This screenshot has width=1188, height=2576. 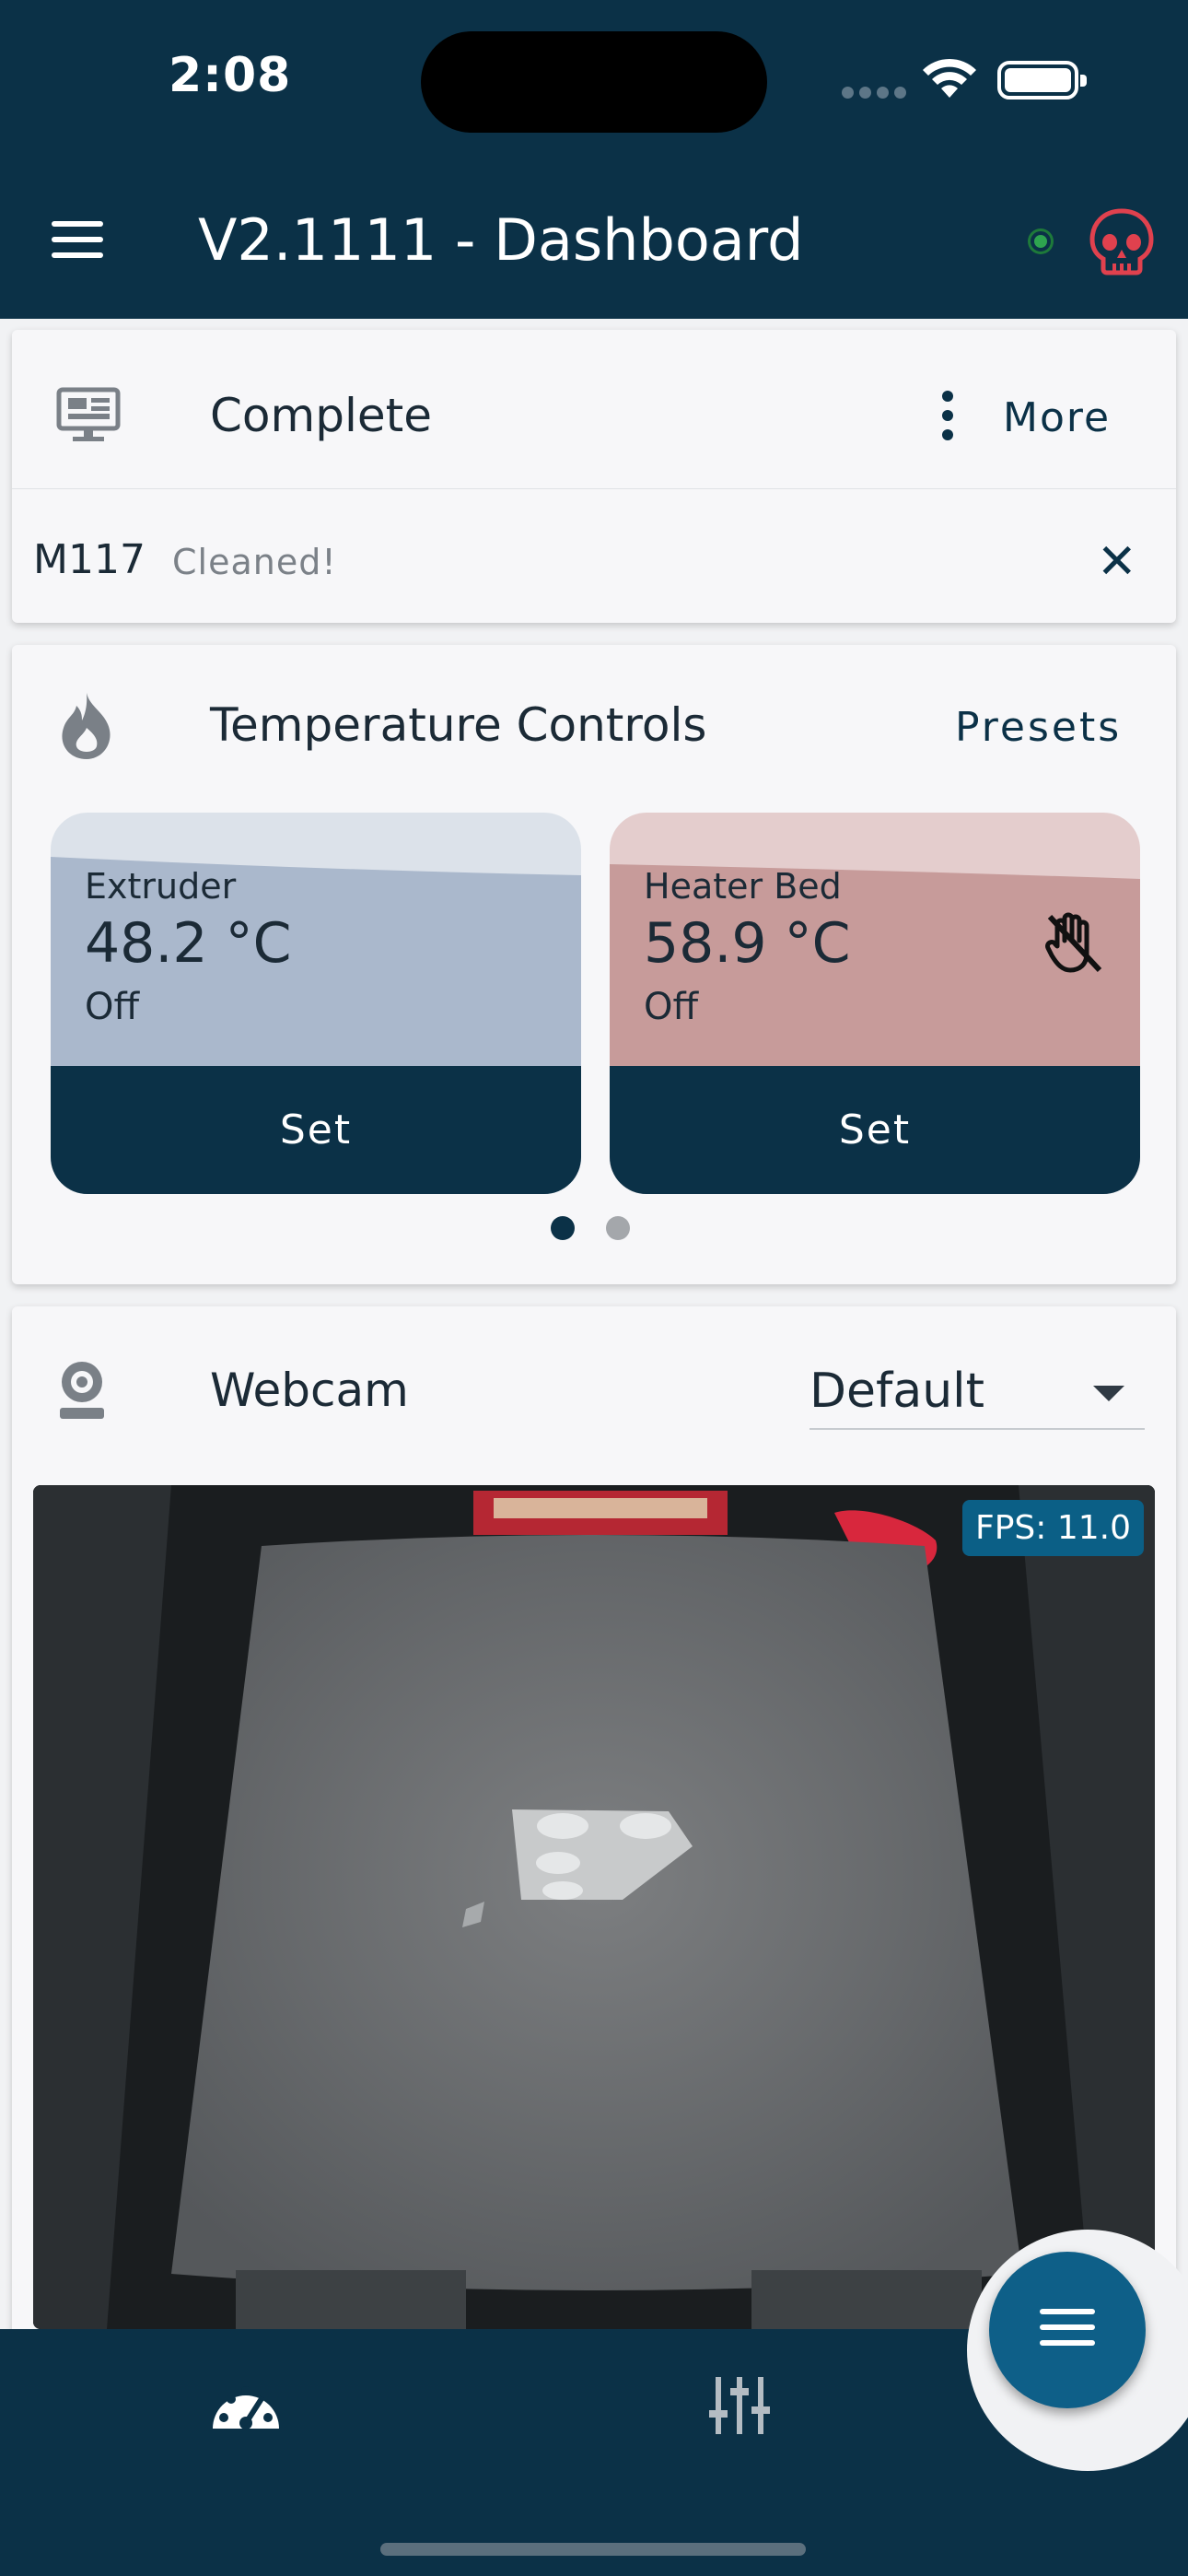 I want to click on gcode-message: Cleaned!, so click(x=254, y=562).